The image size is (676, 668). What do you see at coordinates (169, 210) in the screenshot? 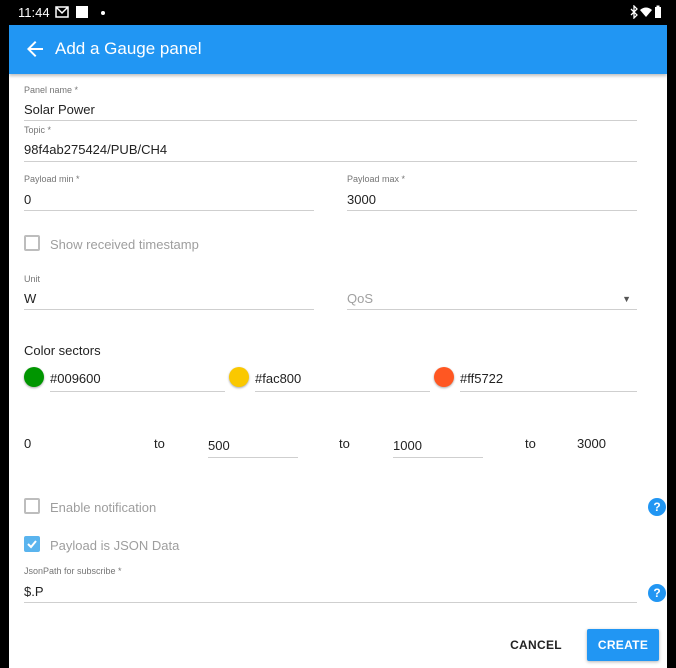
I see `payload-min-underline` at bounding box center [169, 210].